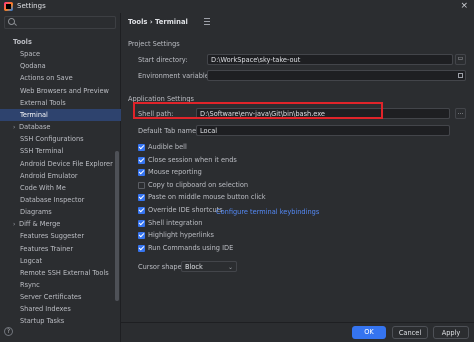 This screenshot has width=474, height=342. Describe the element at coordinates (64, 90) in the screenshot. I see `sidebar-item-label: Web Browsers and Preview` at that location.